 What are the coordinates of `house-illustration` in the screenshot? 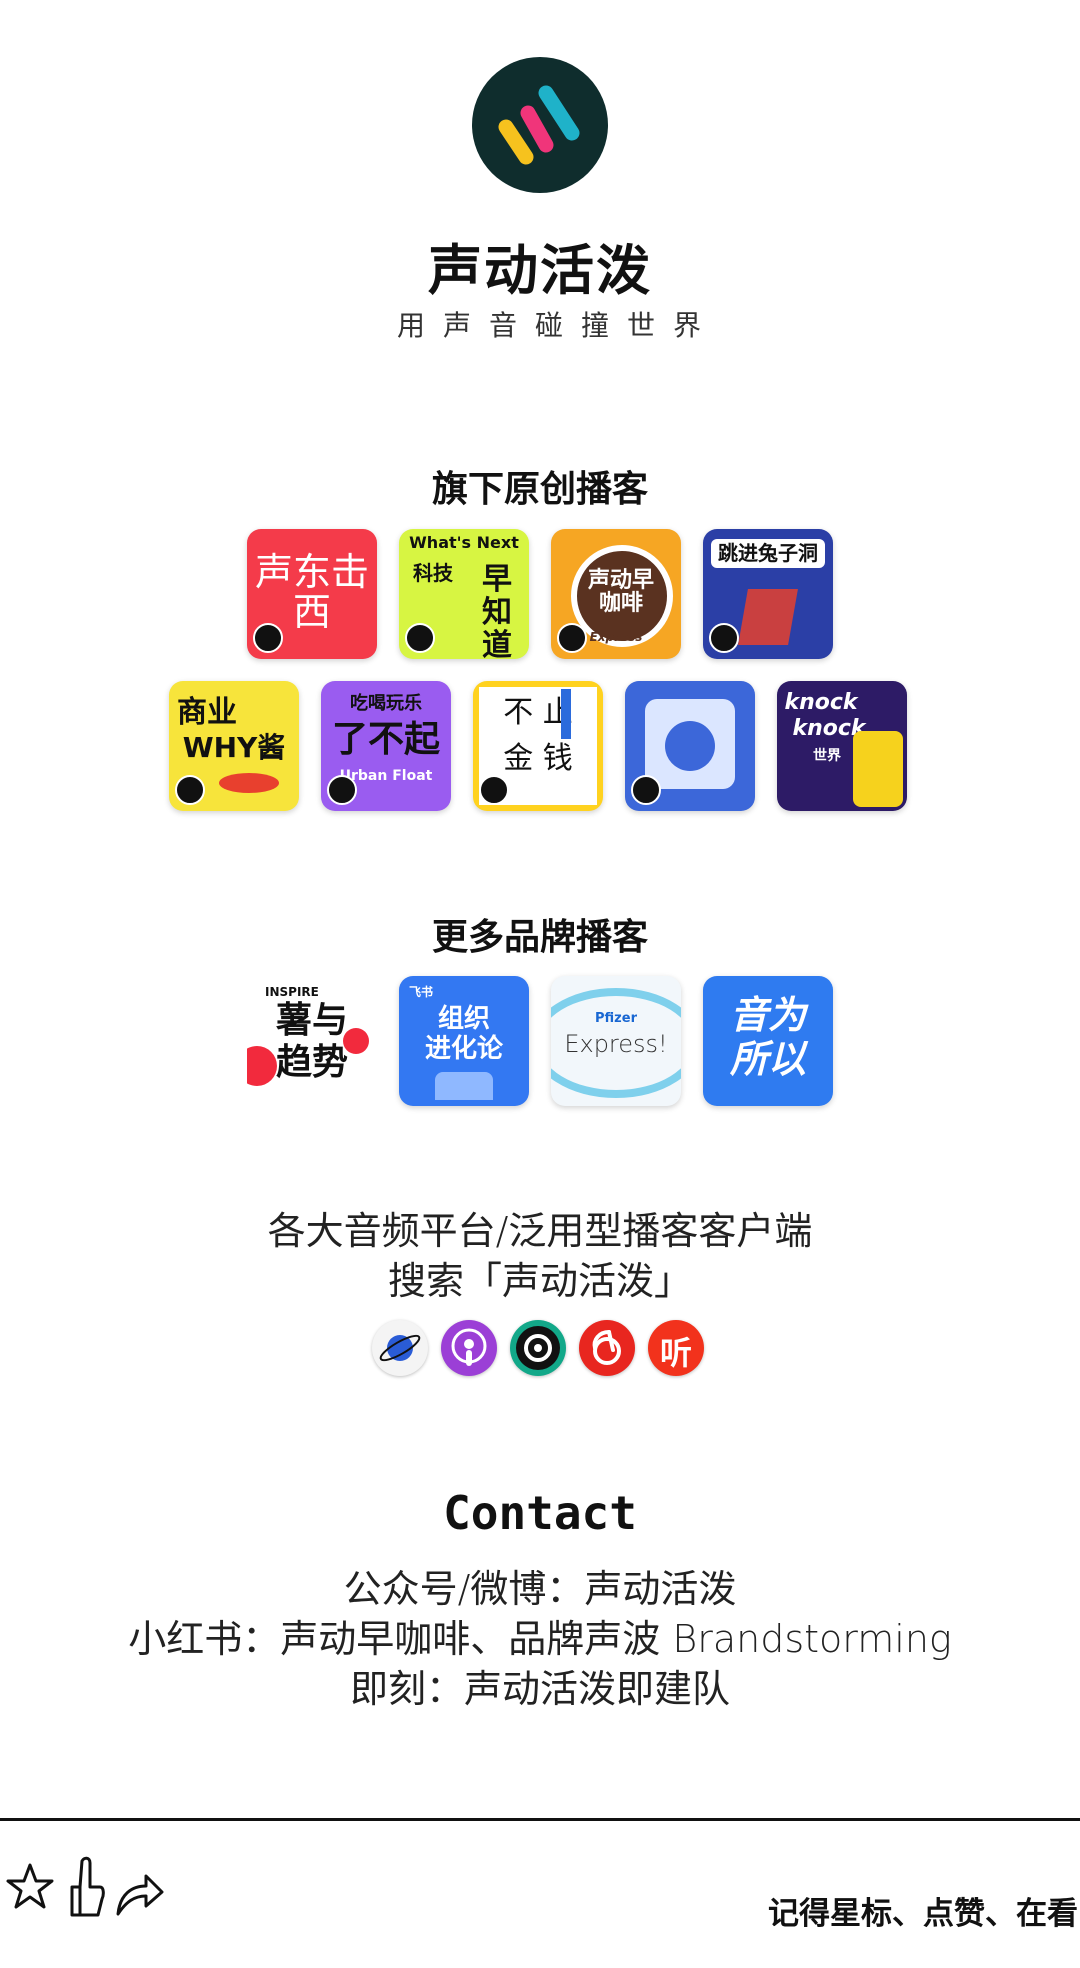 It's located at (768, 617).